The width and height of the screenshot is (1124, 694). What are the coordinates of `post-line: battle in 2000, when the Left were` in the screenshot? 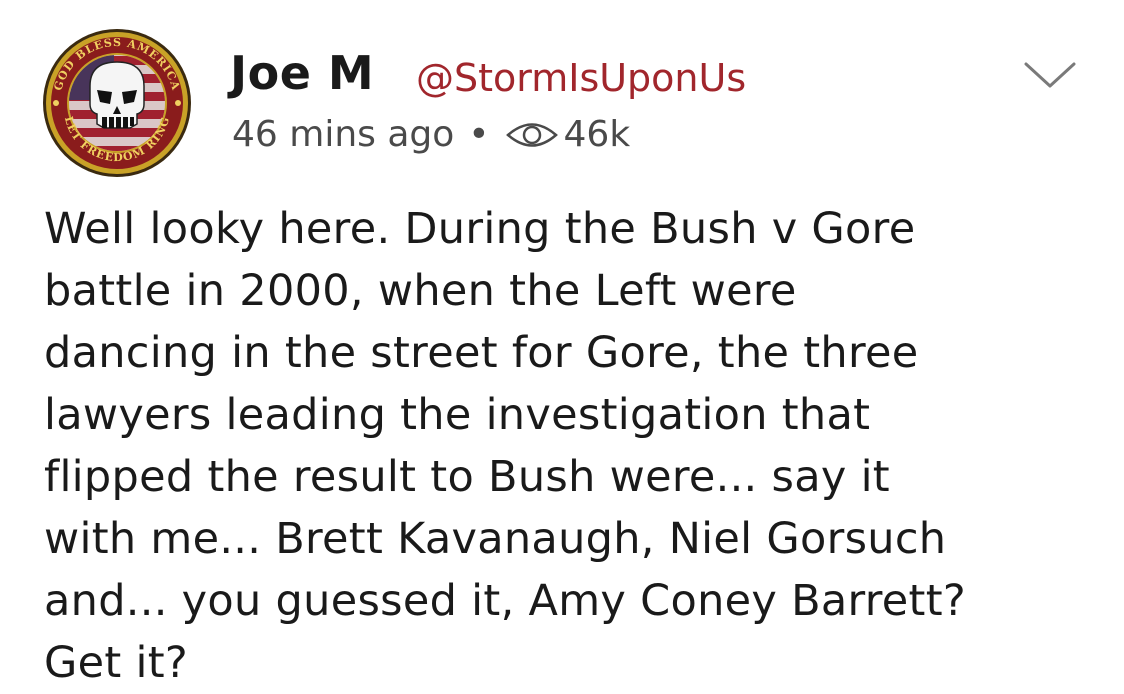 It's located at (420, 291).